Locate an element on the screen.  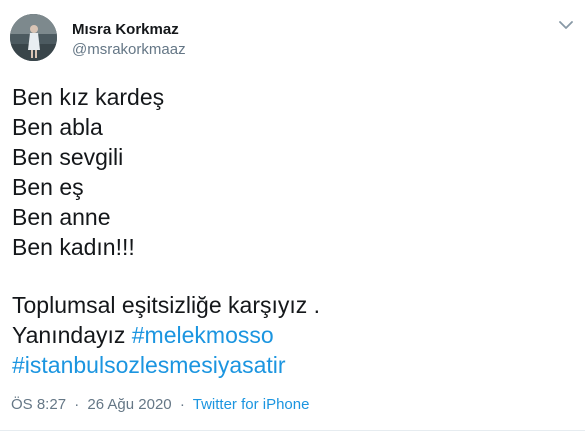
tweet-timestamp: ÖS 8:27 · 26 Ağu 2020 is located at coordinates (91, 404).